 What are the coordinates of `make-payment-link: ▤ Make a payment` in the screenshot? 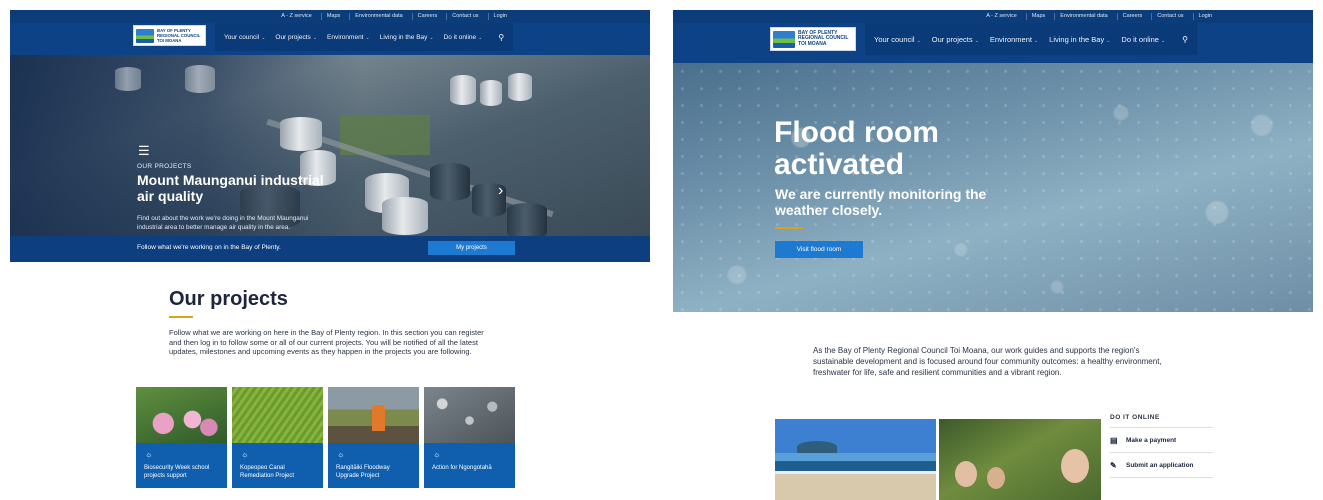 It's located at (1161, 440).